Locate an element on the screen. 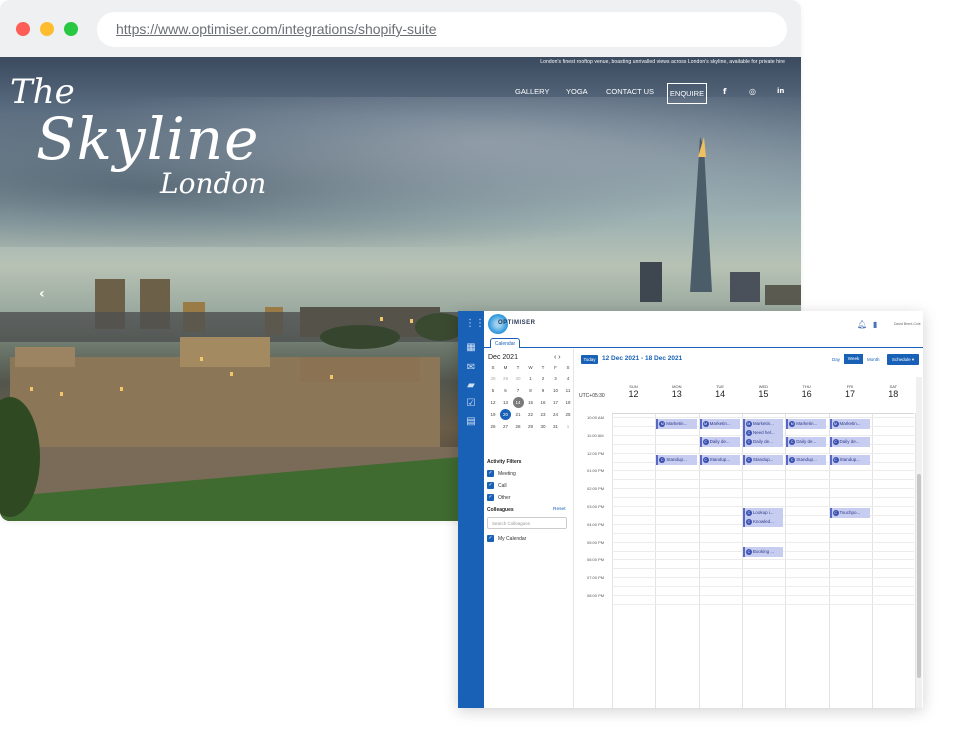 The width and height of the screenshot is (954, 743). day-header: FRI 17 is located at coordinates (850, 391).